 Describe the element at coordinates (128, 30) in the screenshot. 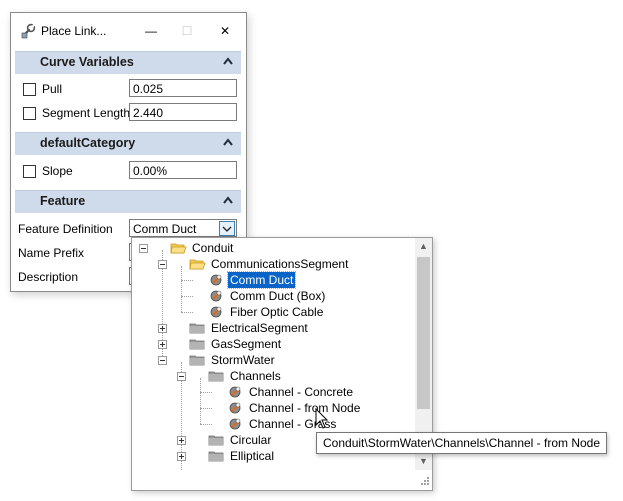

I see `title-bar: Place Link... — ☐ ✕` at that location.